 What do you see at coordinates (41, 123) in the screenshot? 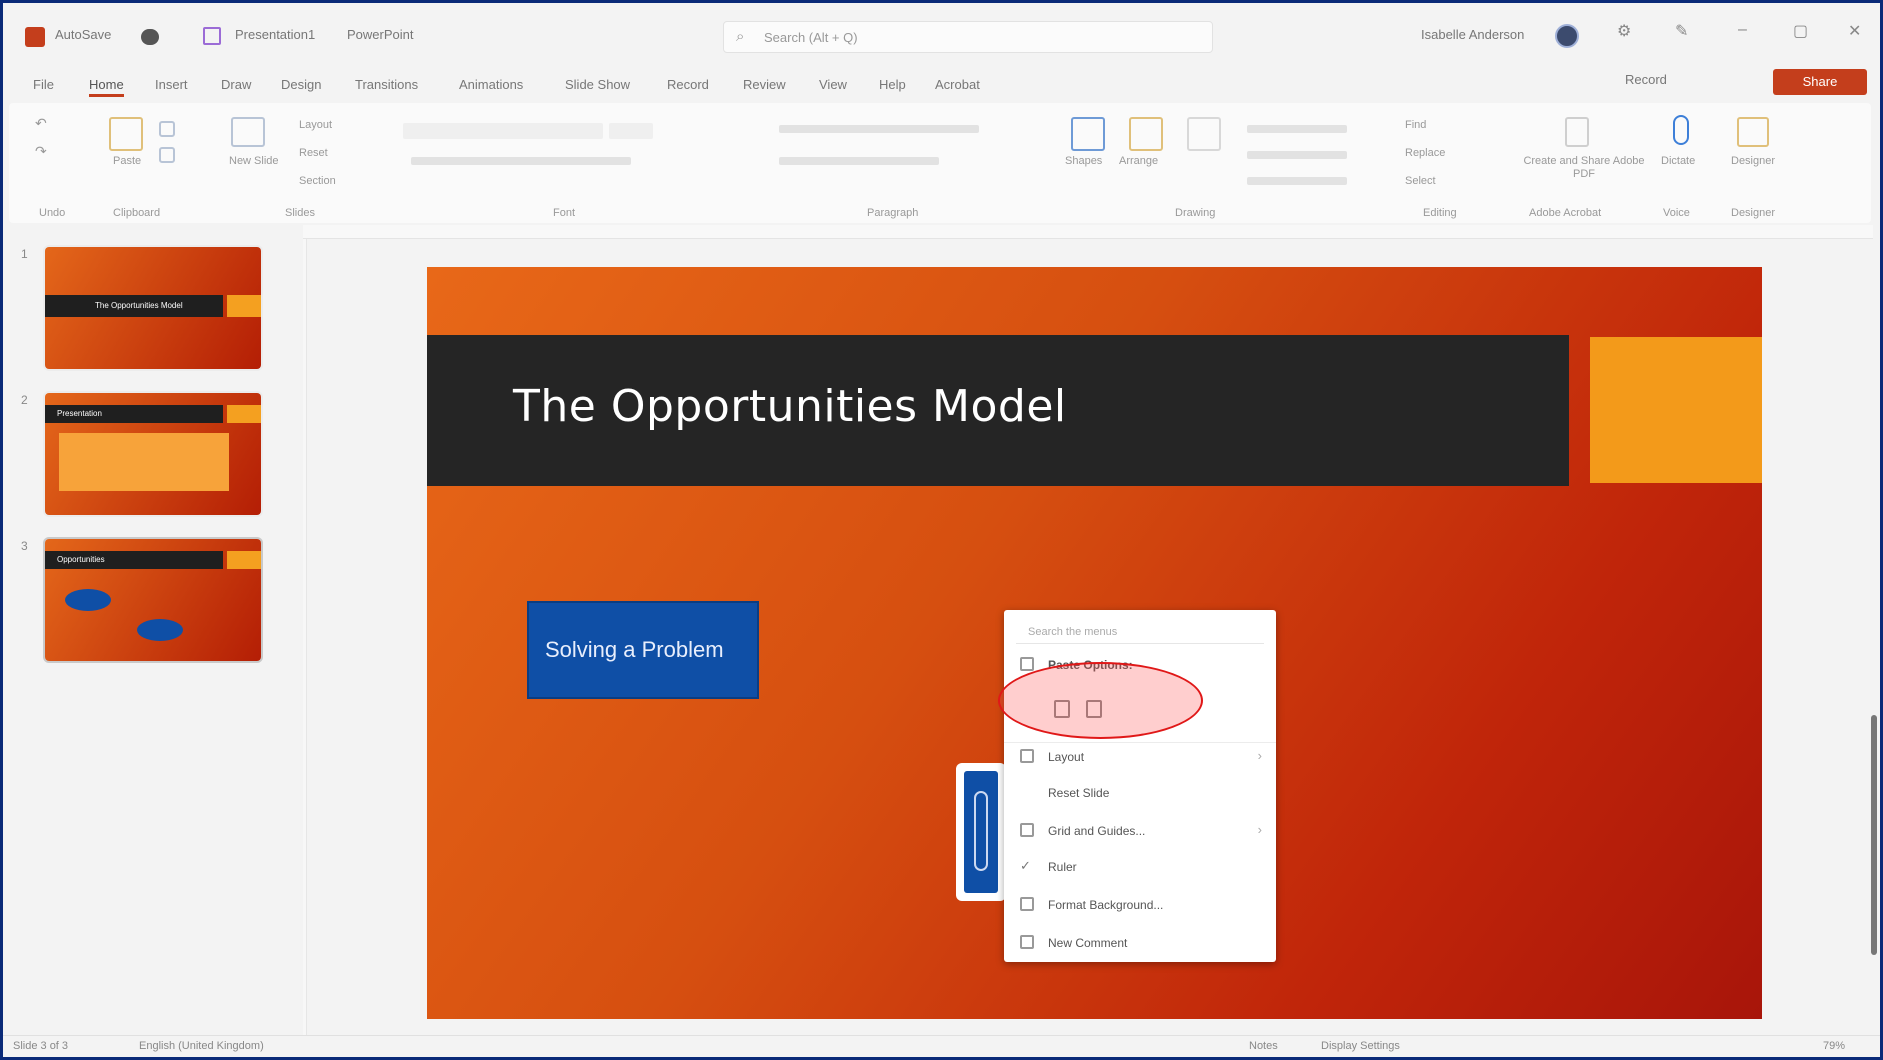
I see `undo-icon: ↶` at bounding box center [41, 123].